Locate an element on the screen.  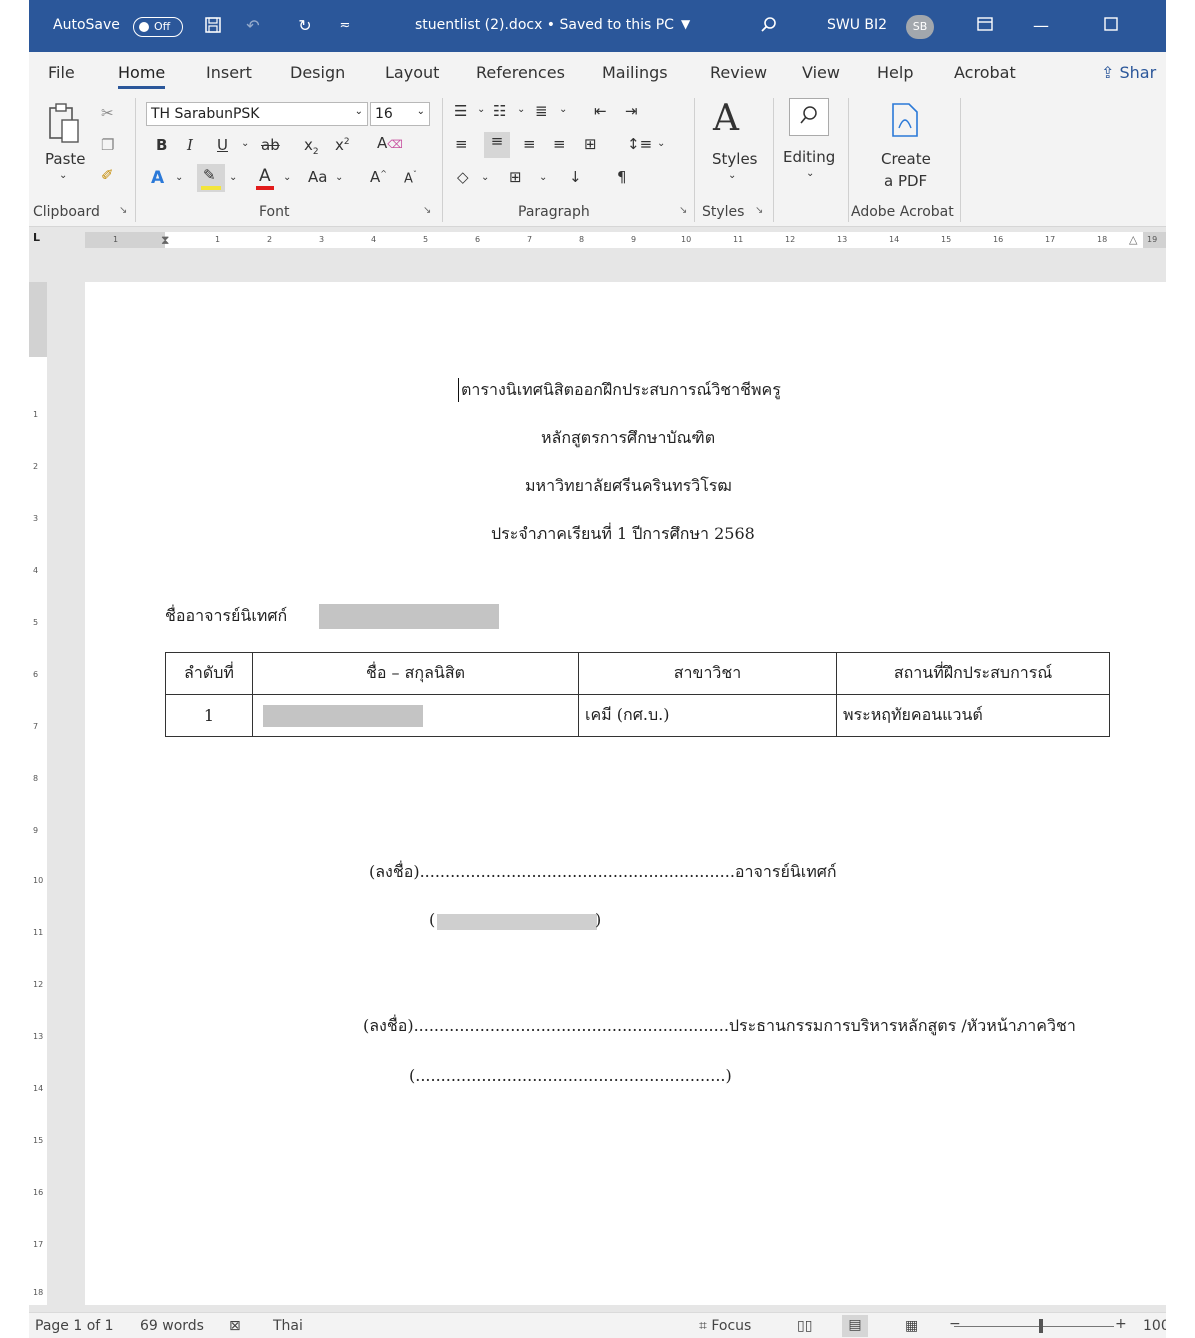
paste-dropdown-icon: ⌄ is located at coordinates (63, 175).